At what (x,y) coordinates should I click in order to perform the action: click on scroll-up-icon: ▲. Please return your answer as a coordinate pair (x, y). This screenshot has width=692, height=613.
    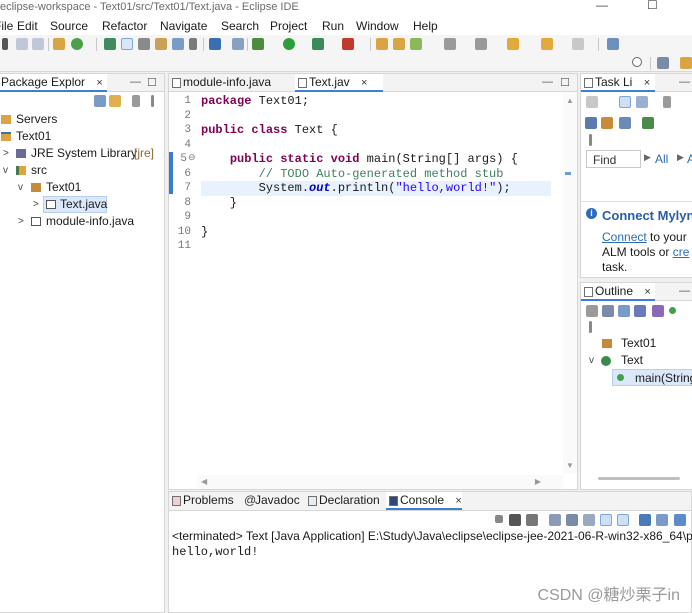
    Looking at the image, I should click on (570, 100).